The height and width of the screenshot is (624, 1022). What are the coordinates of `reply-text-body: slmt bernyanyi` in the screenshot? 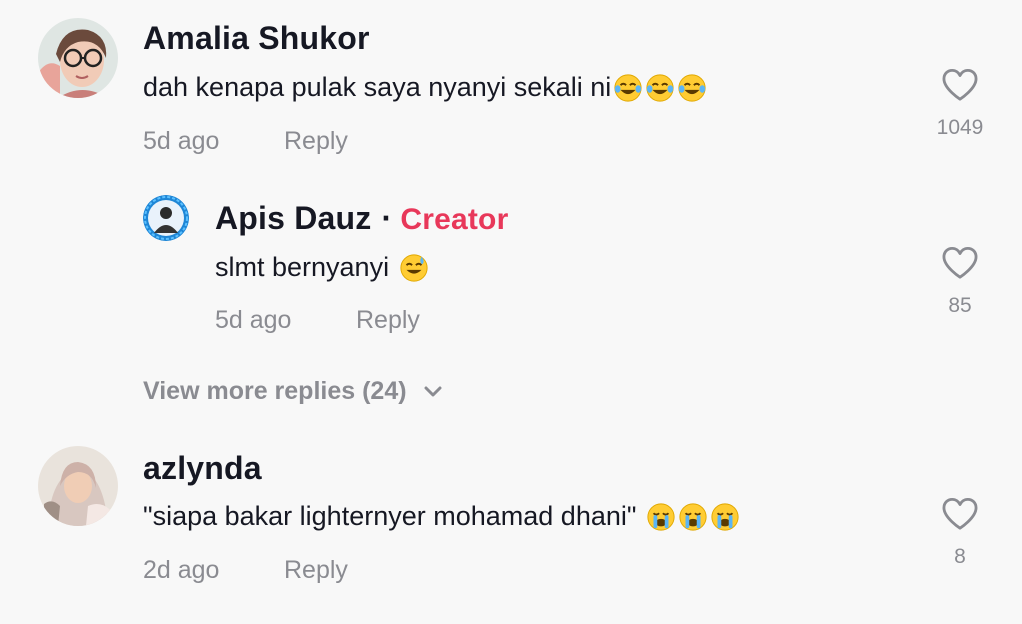 It's located at (302, 267).